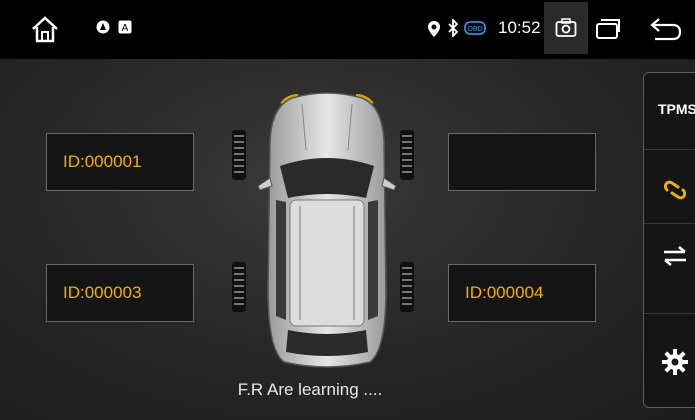  I want to click on clock: 10:52, so click(519, 27).